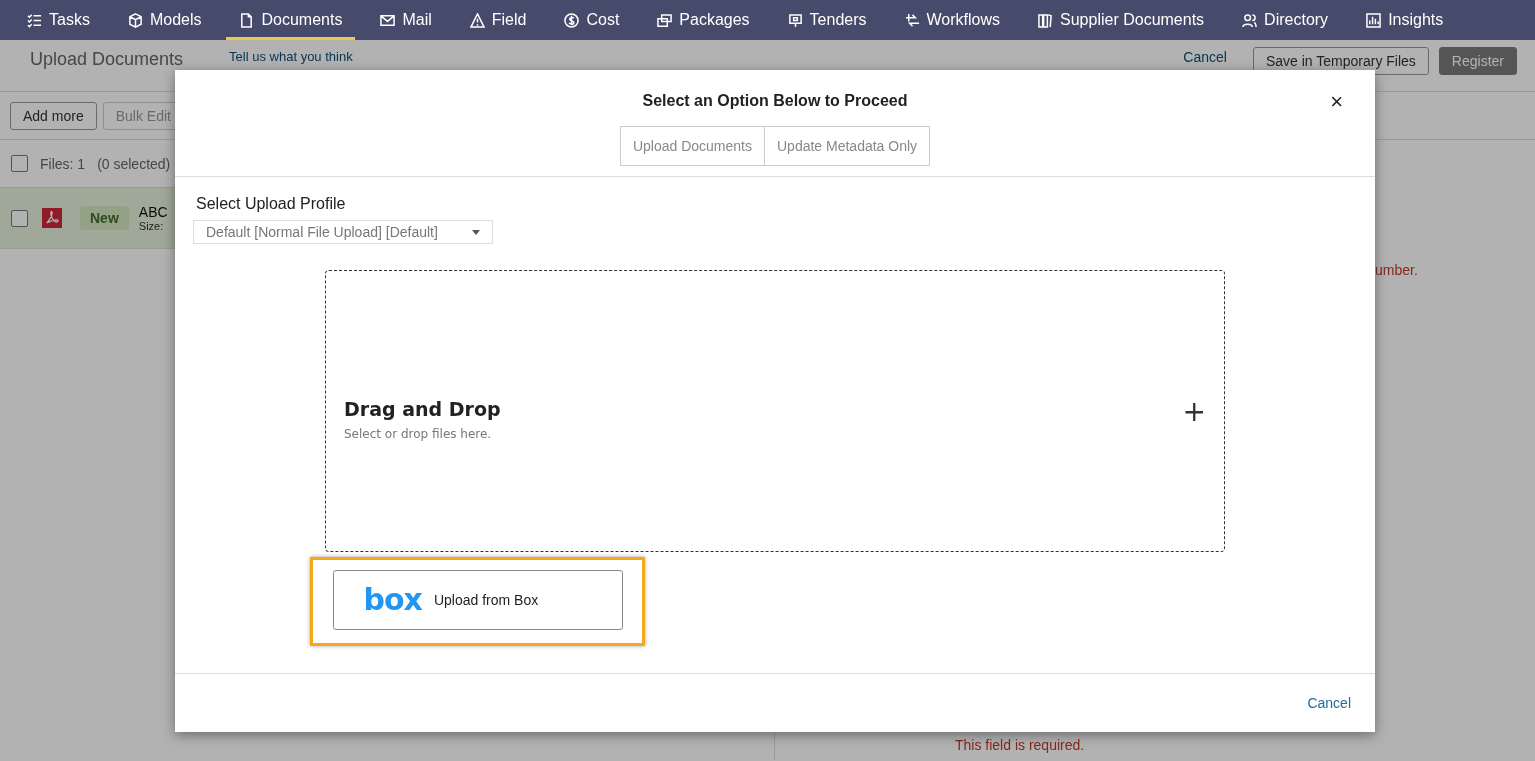 The height and width of the screenshot is (761, 1535). What do you see at coordinates (247, 20) in the screenshot?
I see `document-icon` at bounding box center [247, 20].